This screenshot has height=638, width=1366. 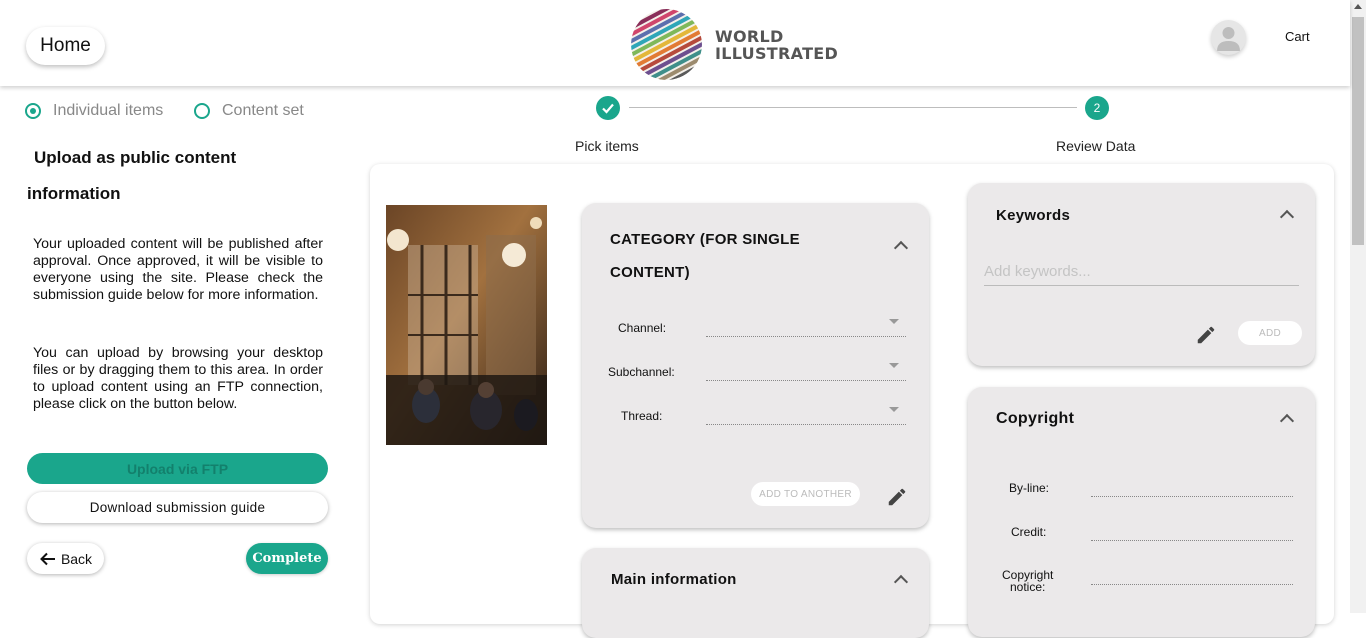 What do you see at coordinates (33, 111) in the screenshot?
I see `radio-selected-icon` at bounding box center [33, 111].